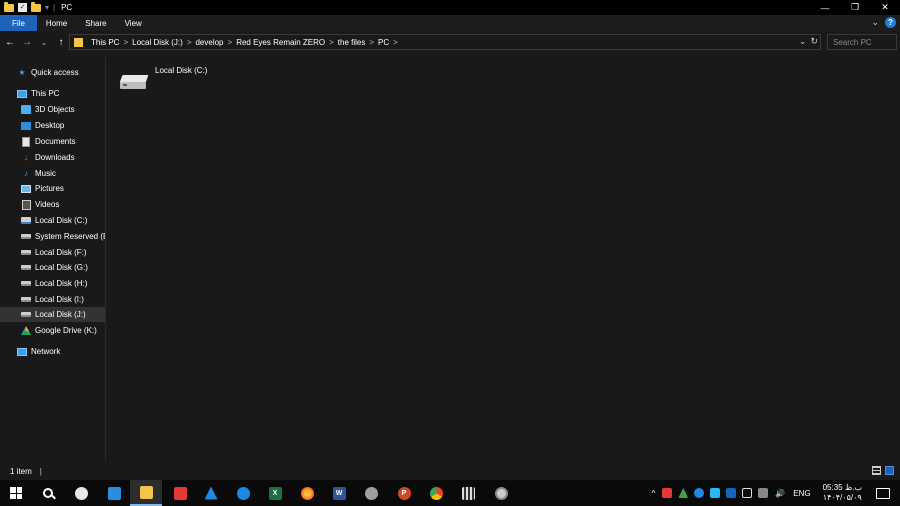 Image resolution: width=900 pixels, height=506 pixels. Describe the element at coordinates (55, 141) in the screenshot. I see `sidebar-item-label: Documents` at that location.